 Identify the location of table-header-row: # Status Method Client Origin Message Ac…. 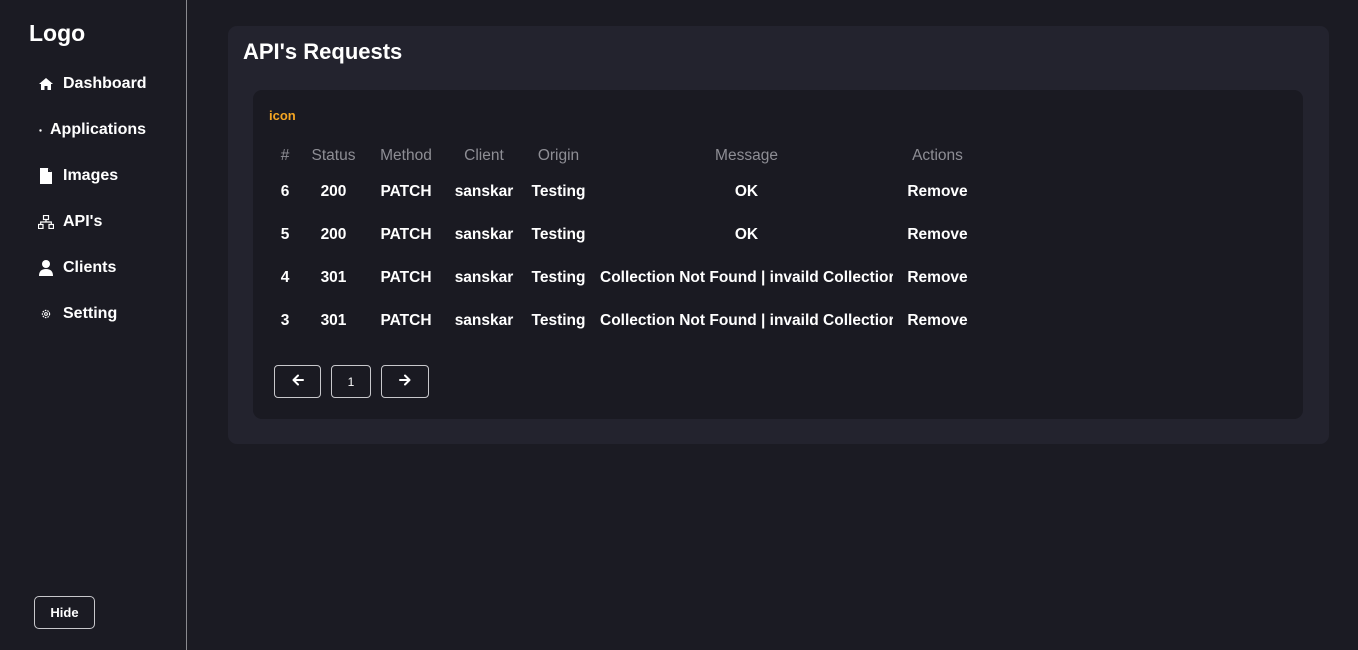
(623, 156).